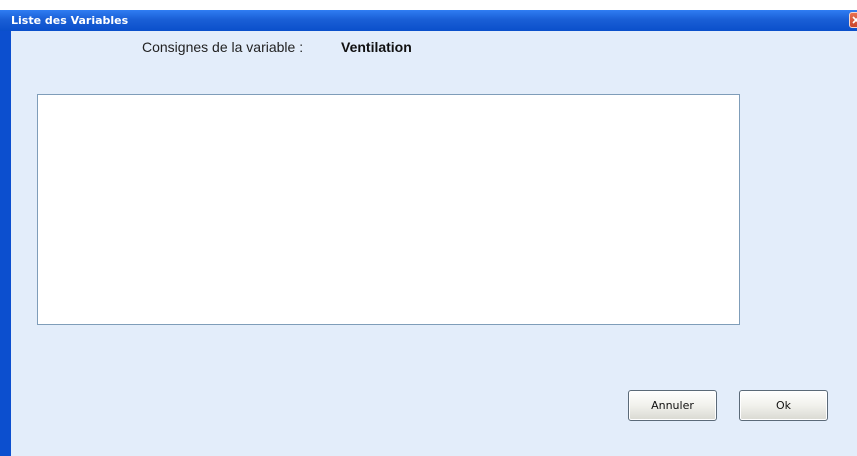  Describe the element at coordinates (5, 243) in the screenshot. I see `window-left-border` at that location.